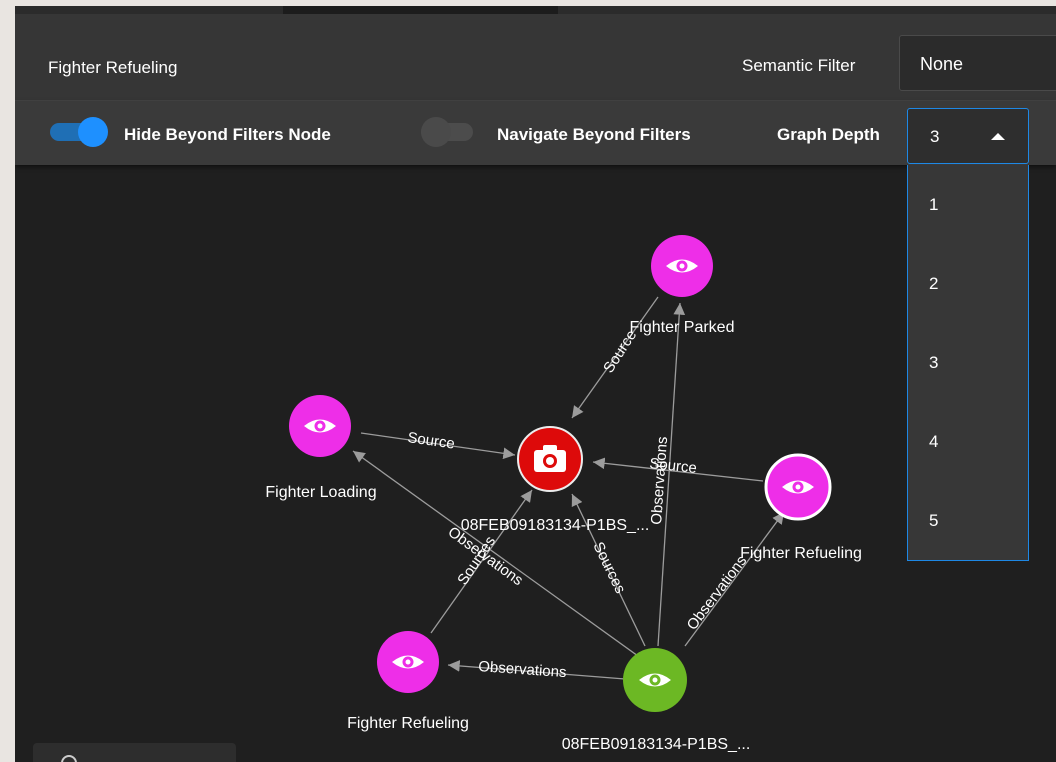 The height and width of the screenshot is (762, 1056). Describe the element at coordinates (320, 492) in the screenshot. I see `node-label: Fighter Loading` at that location.